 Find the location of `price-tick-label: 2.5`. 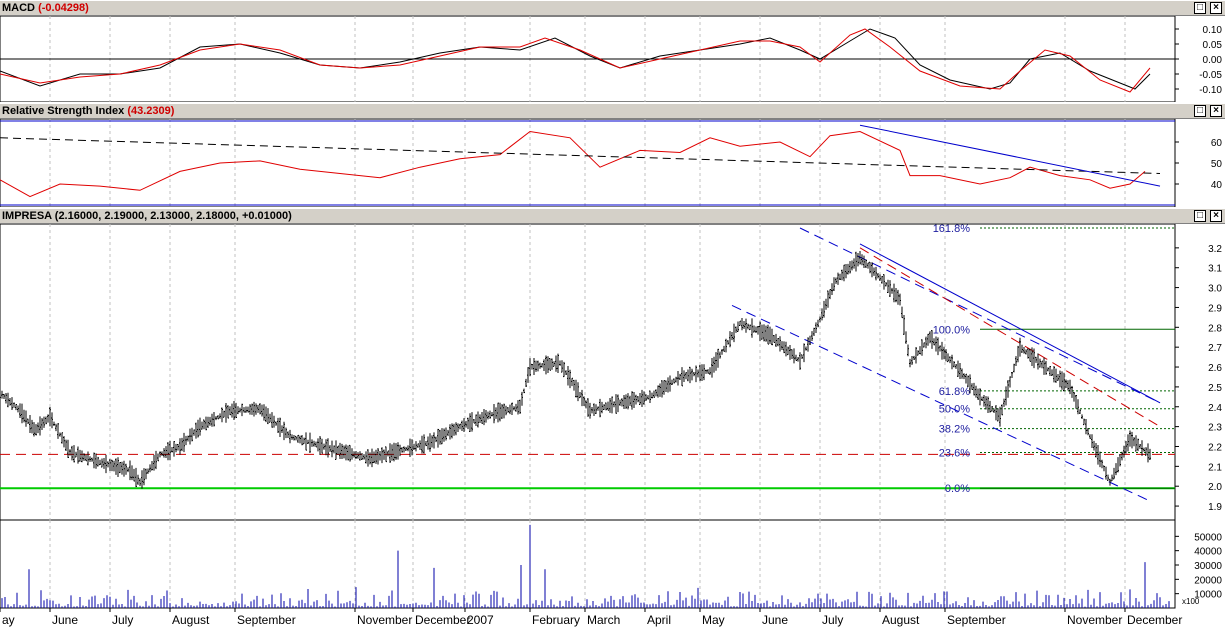

price-tick-label: 2.5 is located at coordinates (1215, 388).